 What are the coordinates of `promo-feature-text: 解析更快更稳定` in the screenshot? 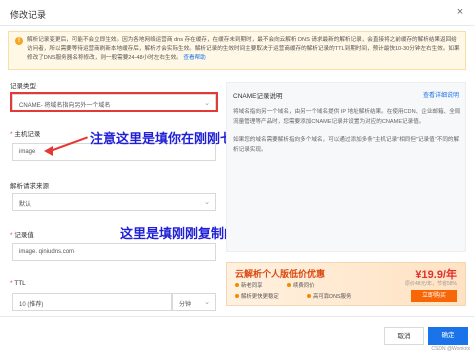 It's located at (260, 297).